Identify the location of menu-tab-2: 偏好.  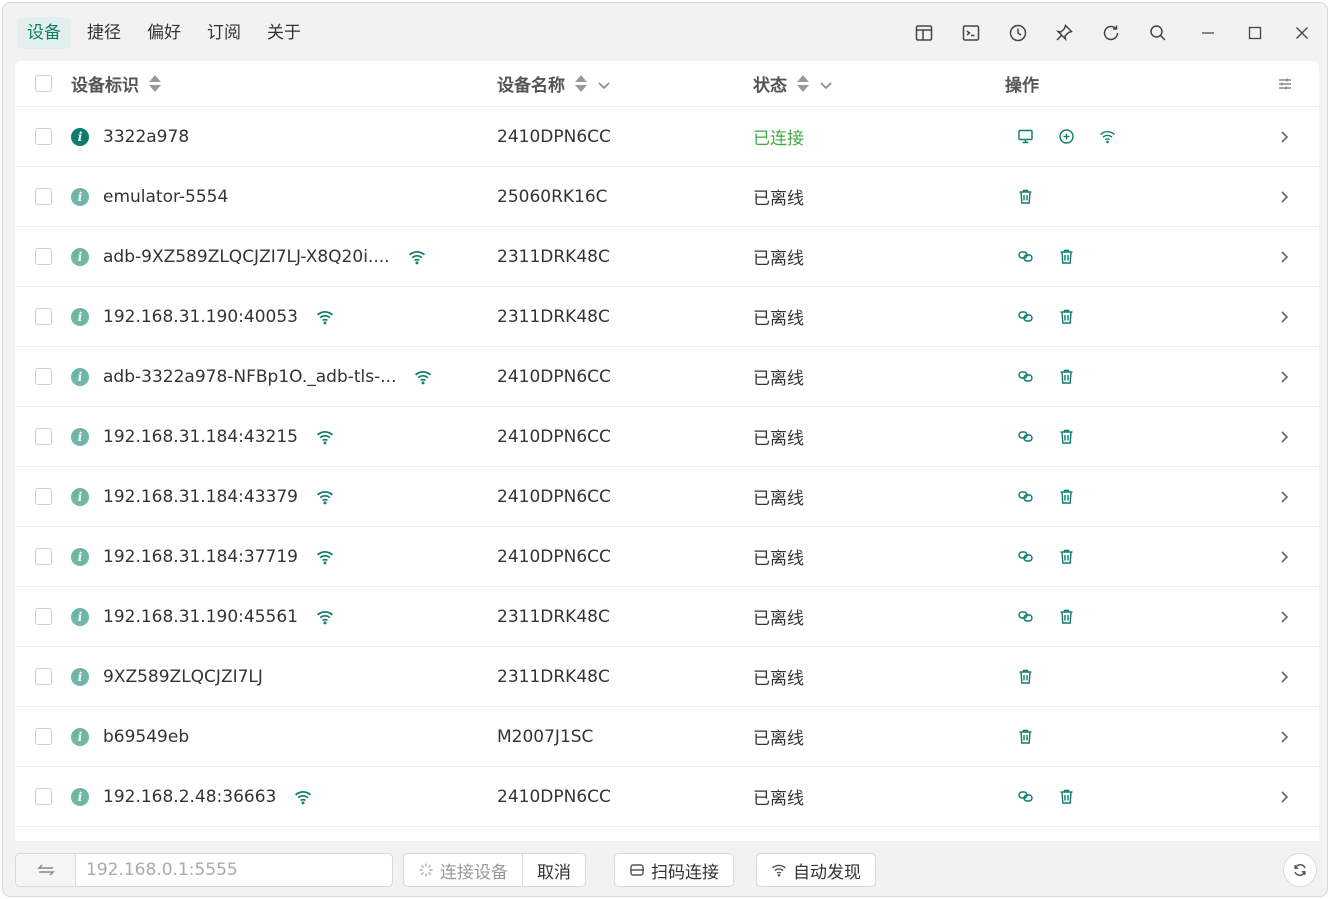
(164, 33).